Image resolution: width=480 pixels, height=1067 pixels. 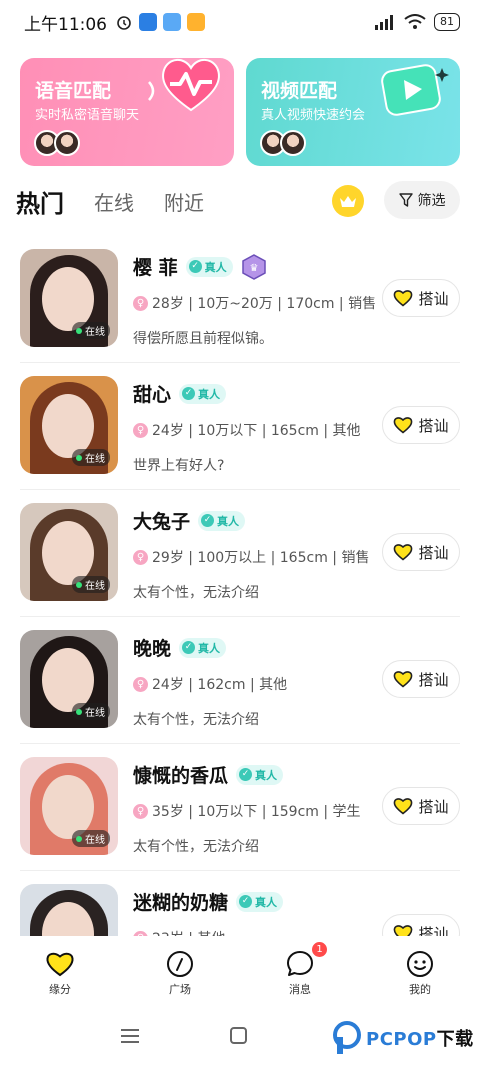 I want to click on vip-crown-button, so click(x=348, y=201).